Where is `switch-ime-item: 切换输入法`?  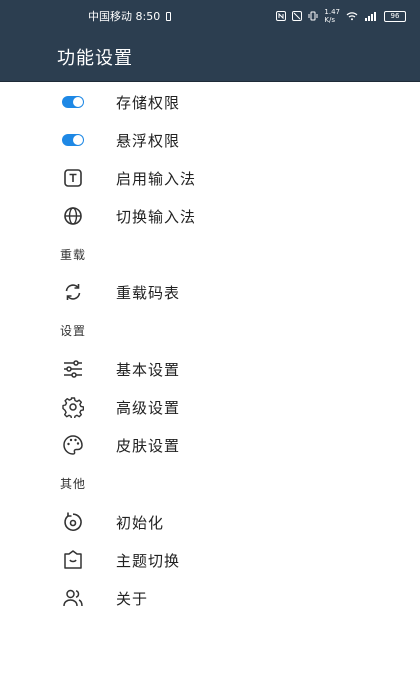 switch-ime-item: 切换输入法 is located at coordinates (210, 216).